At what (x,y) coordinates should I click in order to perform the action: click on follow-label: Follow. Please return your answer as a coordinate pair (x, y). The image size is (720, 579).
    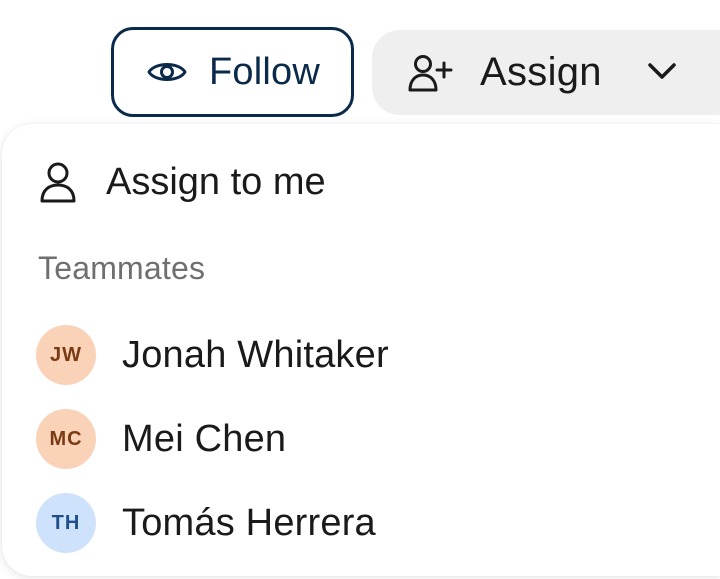
    Looking at the image, I should click on (265, 71).